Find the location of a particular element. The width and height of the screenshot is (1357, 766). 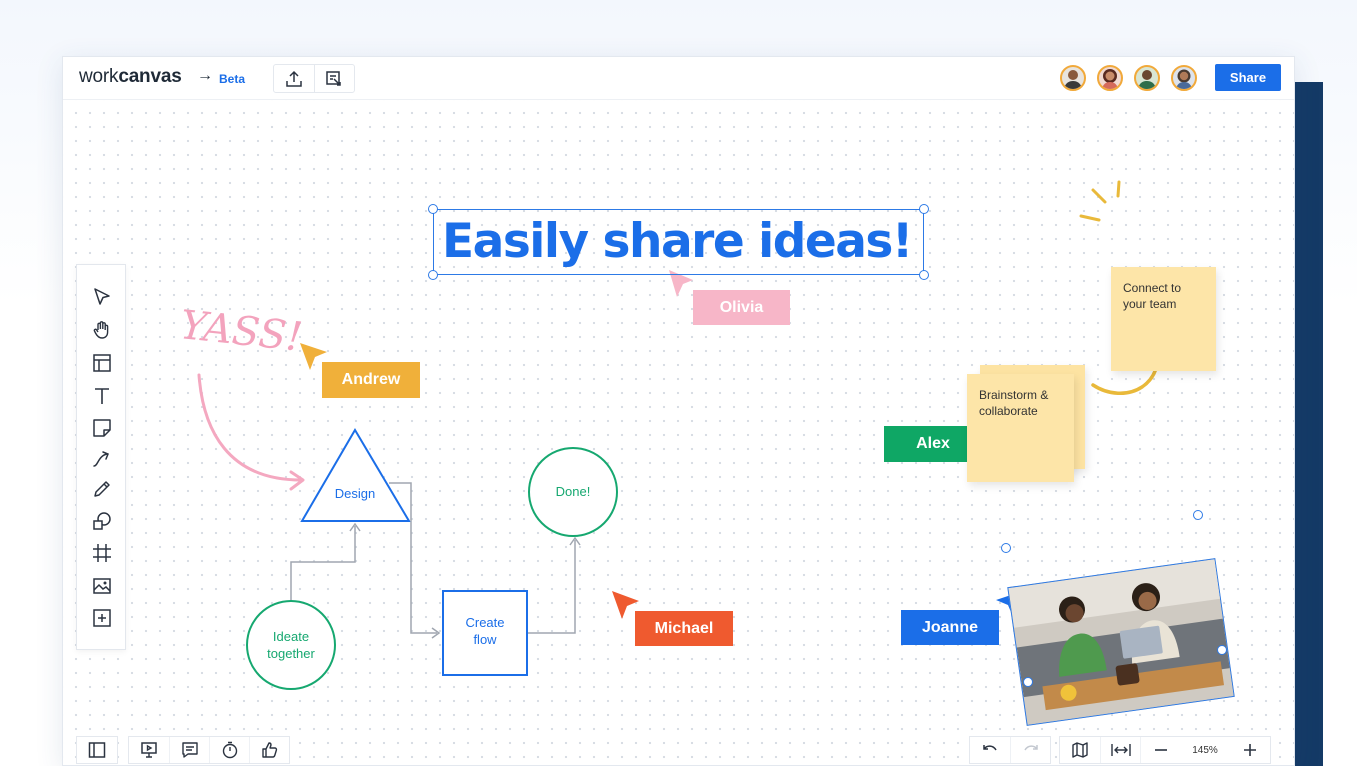

create-flow-line2: flow is located at coordinates (485, 639).